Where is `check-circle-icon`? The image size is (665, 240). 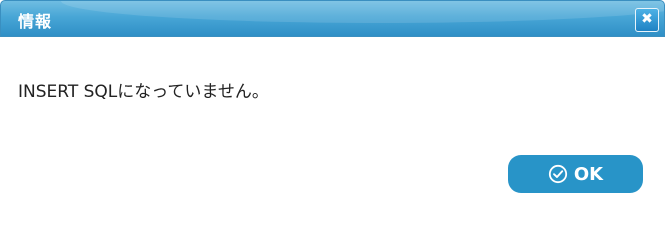 check-circle-icon is located at coordinates (557, 174).